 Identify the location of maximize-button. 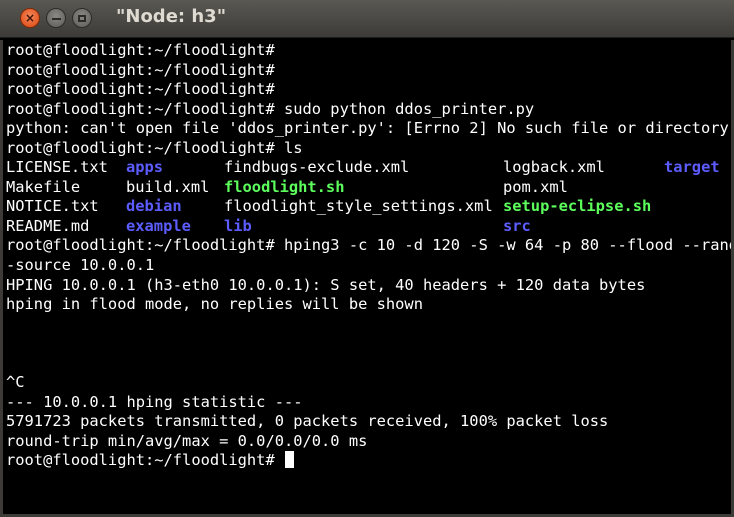
(82, 18).